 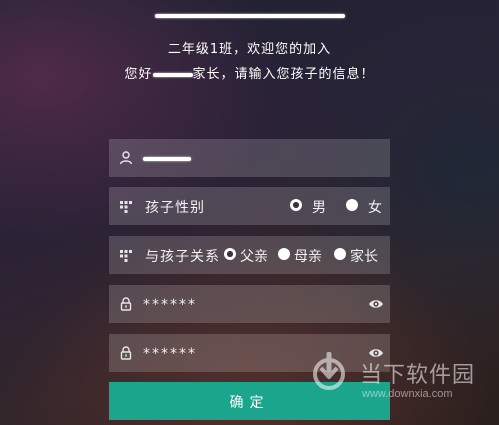 I want to click on prompt-prefix: 您好, so click(x=138, y=74).